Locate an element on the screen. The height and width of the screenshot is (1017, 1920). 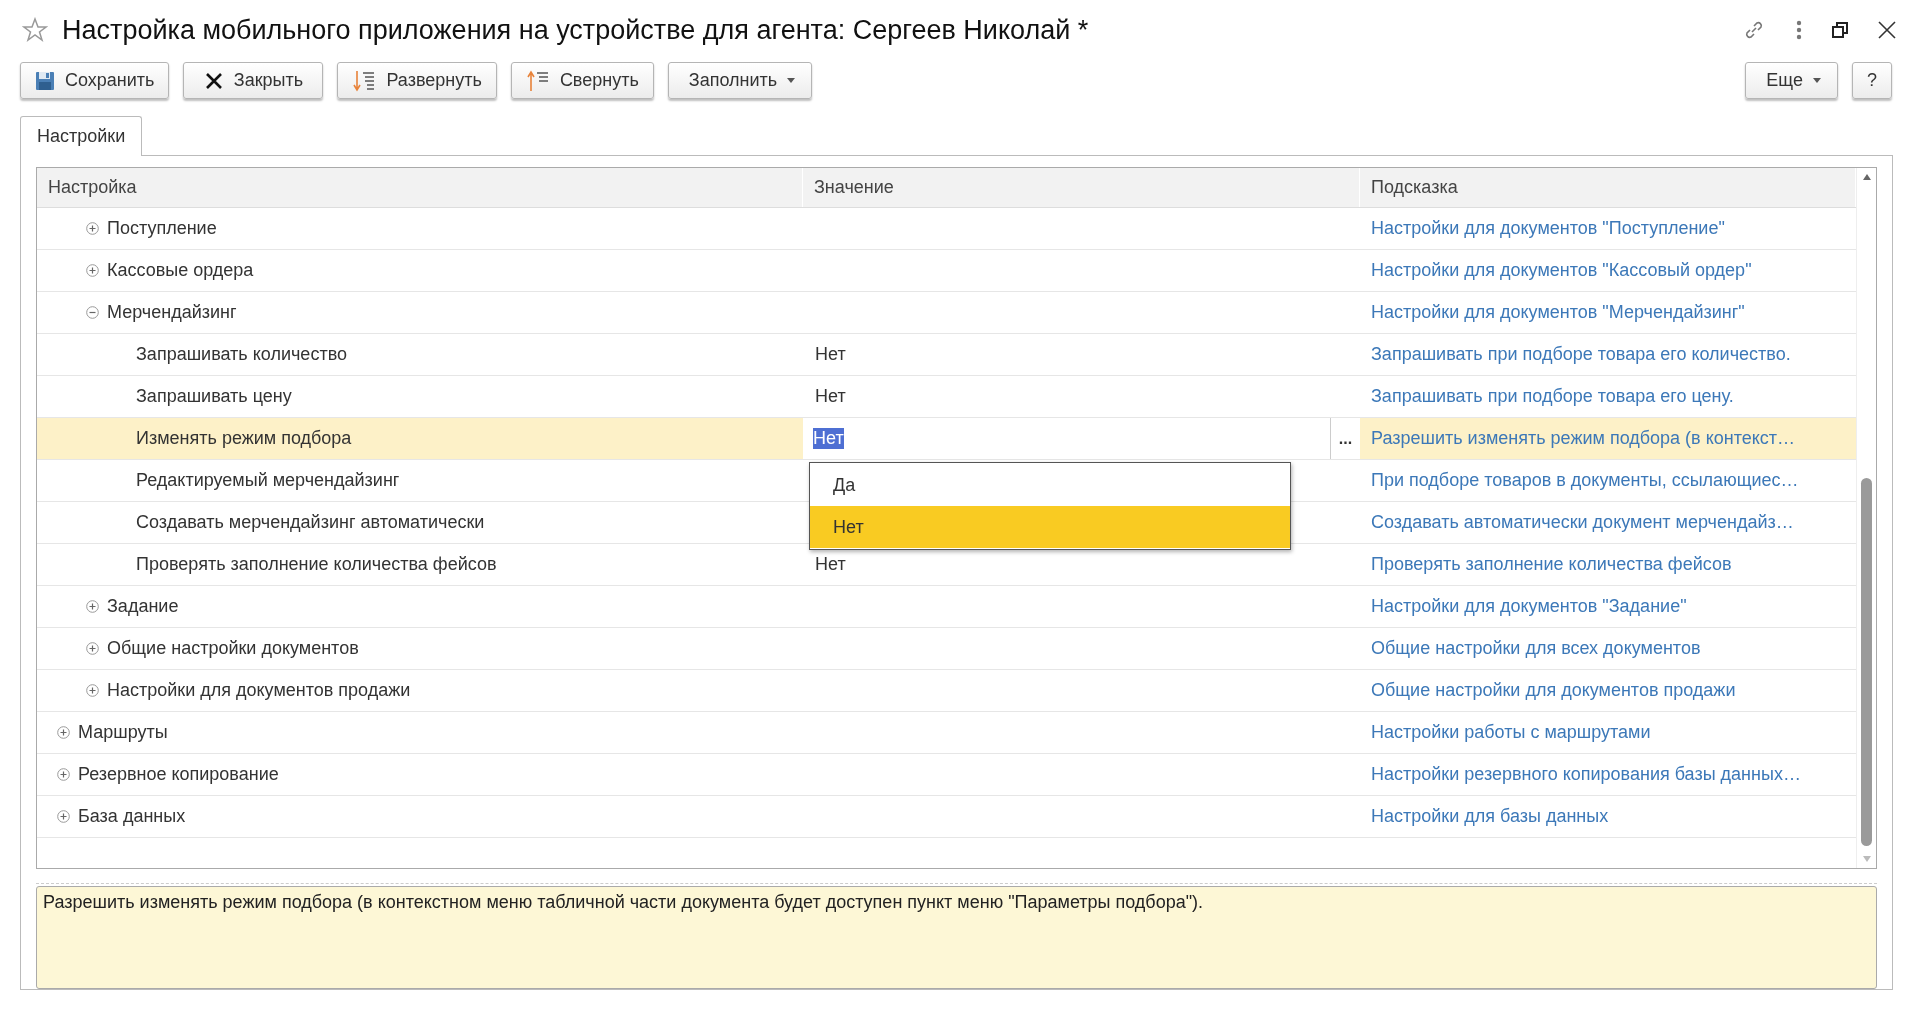
window-title: Настройка мобильного приложения на устройстве для агента: Сергеев Николай * is located at coordinates (576, 30).